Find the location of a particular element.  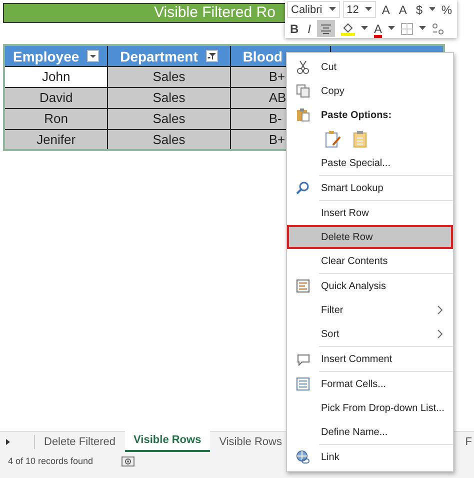

header-cell: Employee is located at coordinates (56, 55).